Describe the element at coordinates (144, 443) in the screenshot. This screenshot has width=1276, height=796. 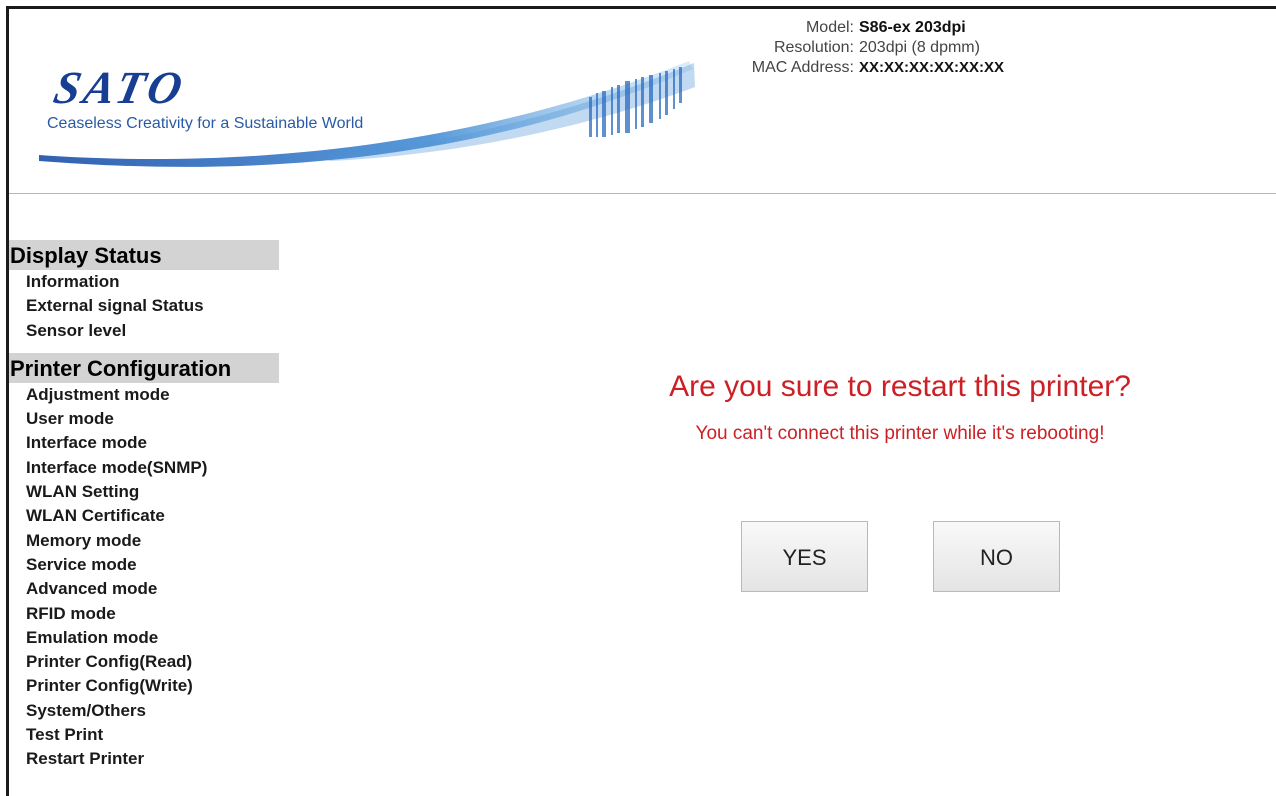
I see `nav-item-interface-mode: Interface mode` at that location.